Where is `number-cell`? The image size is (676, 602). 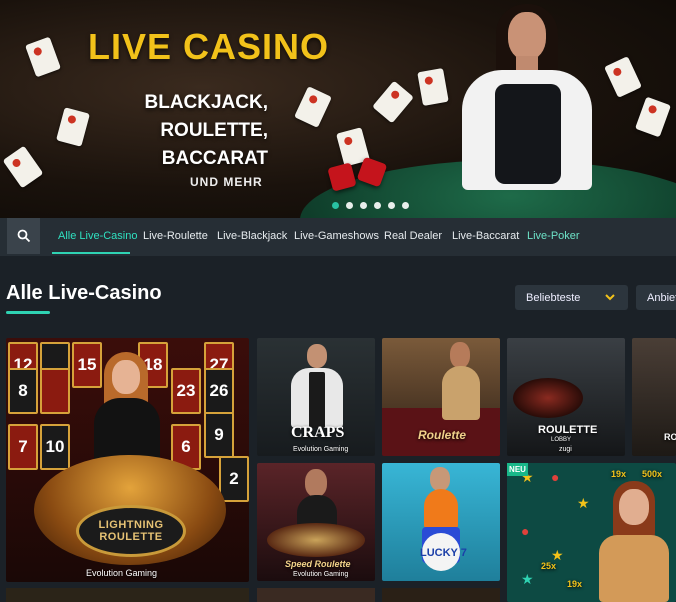 number-cell is located at coordinates (55, 391).